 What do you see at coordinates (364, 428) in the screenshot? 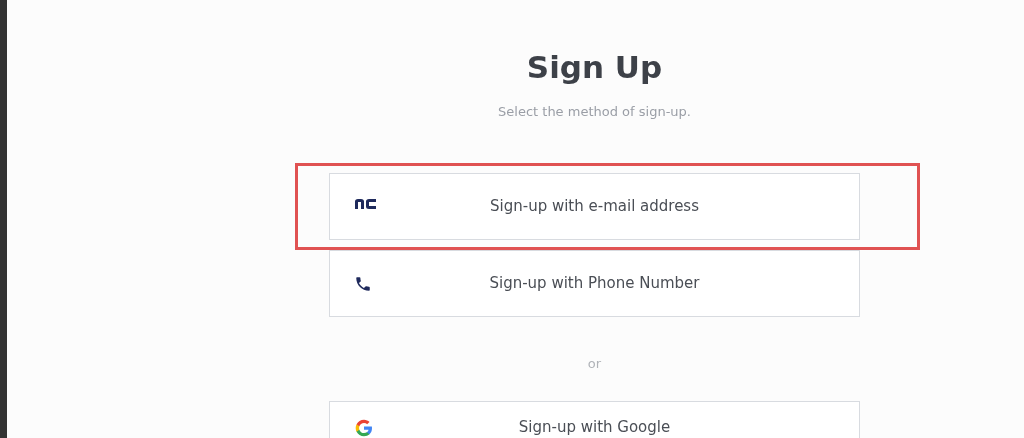
I see `google-icon` at bounding box center [364, 428].